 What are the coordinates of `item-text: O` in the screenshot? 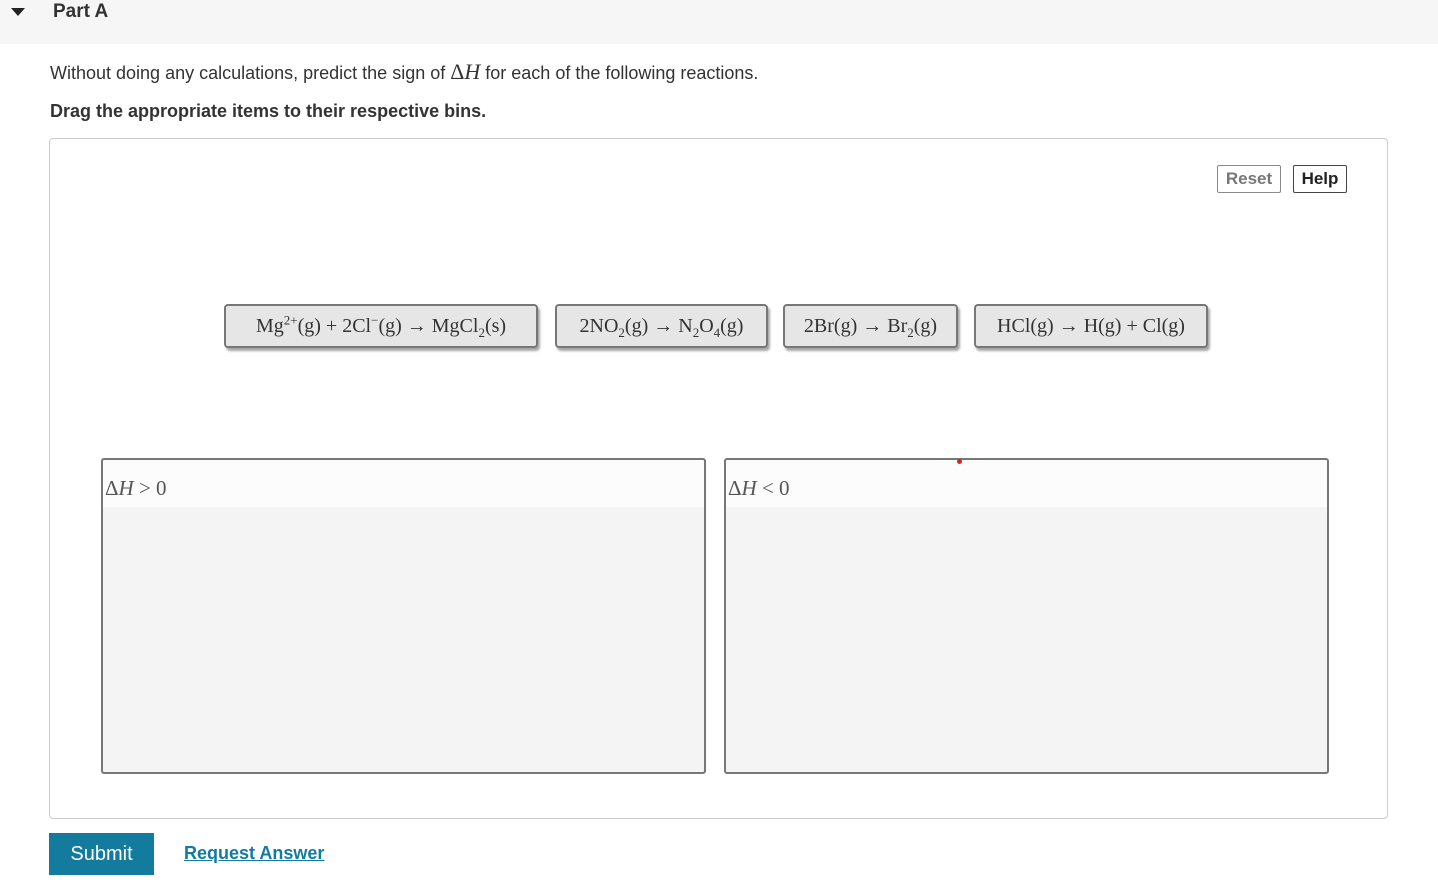 It's located at (706, 326).